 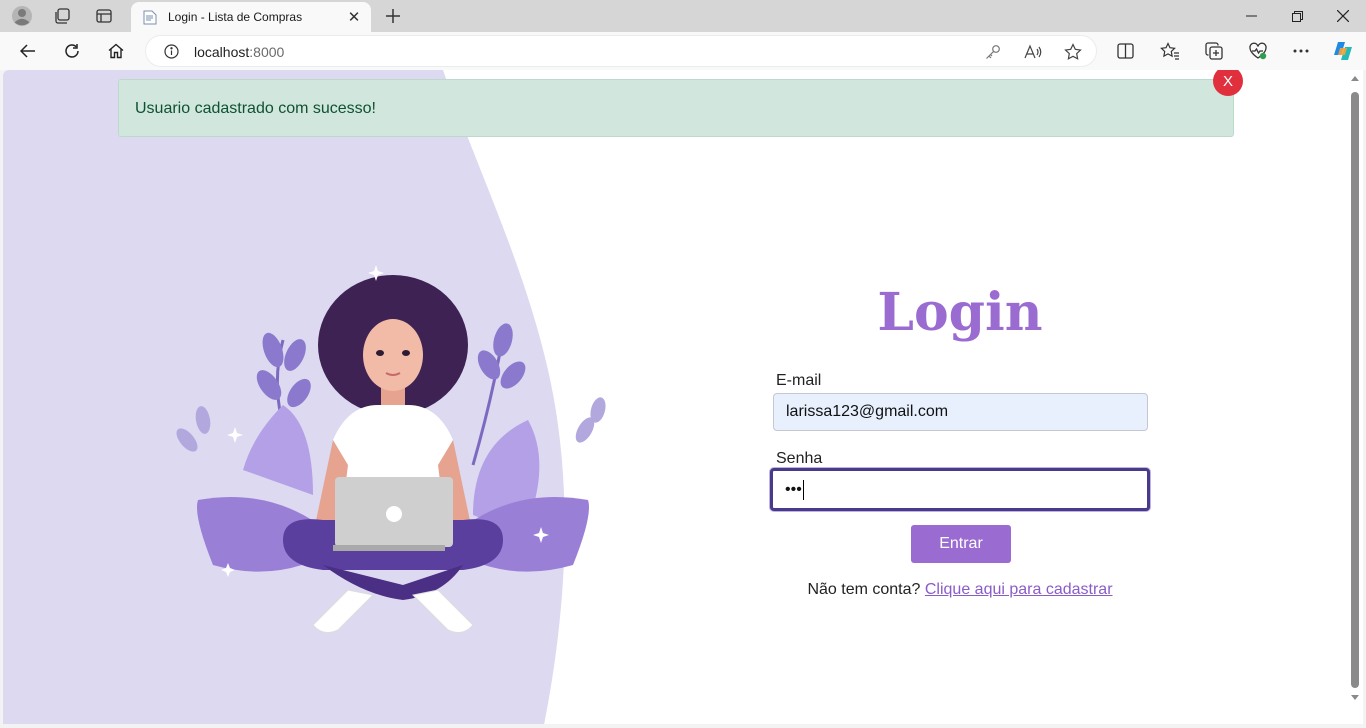 I want to click on tab-strip: Login - Lista de Compras ✕, so click(x=683, y=16).